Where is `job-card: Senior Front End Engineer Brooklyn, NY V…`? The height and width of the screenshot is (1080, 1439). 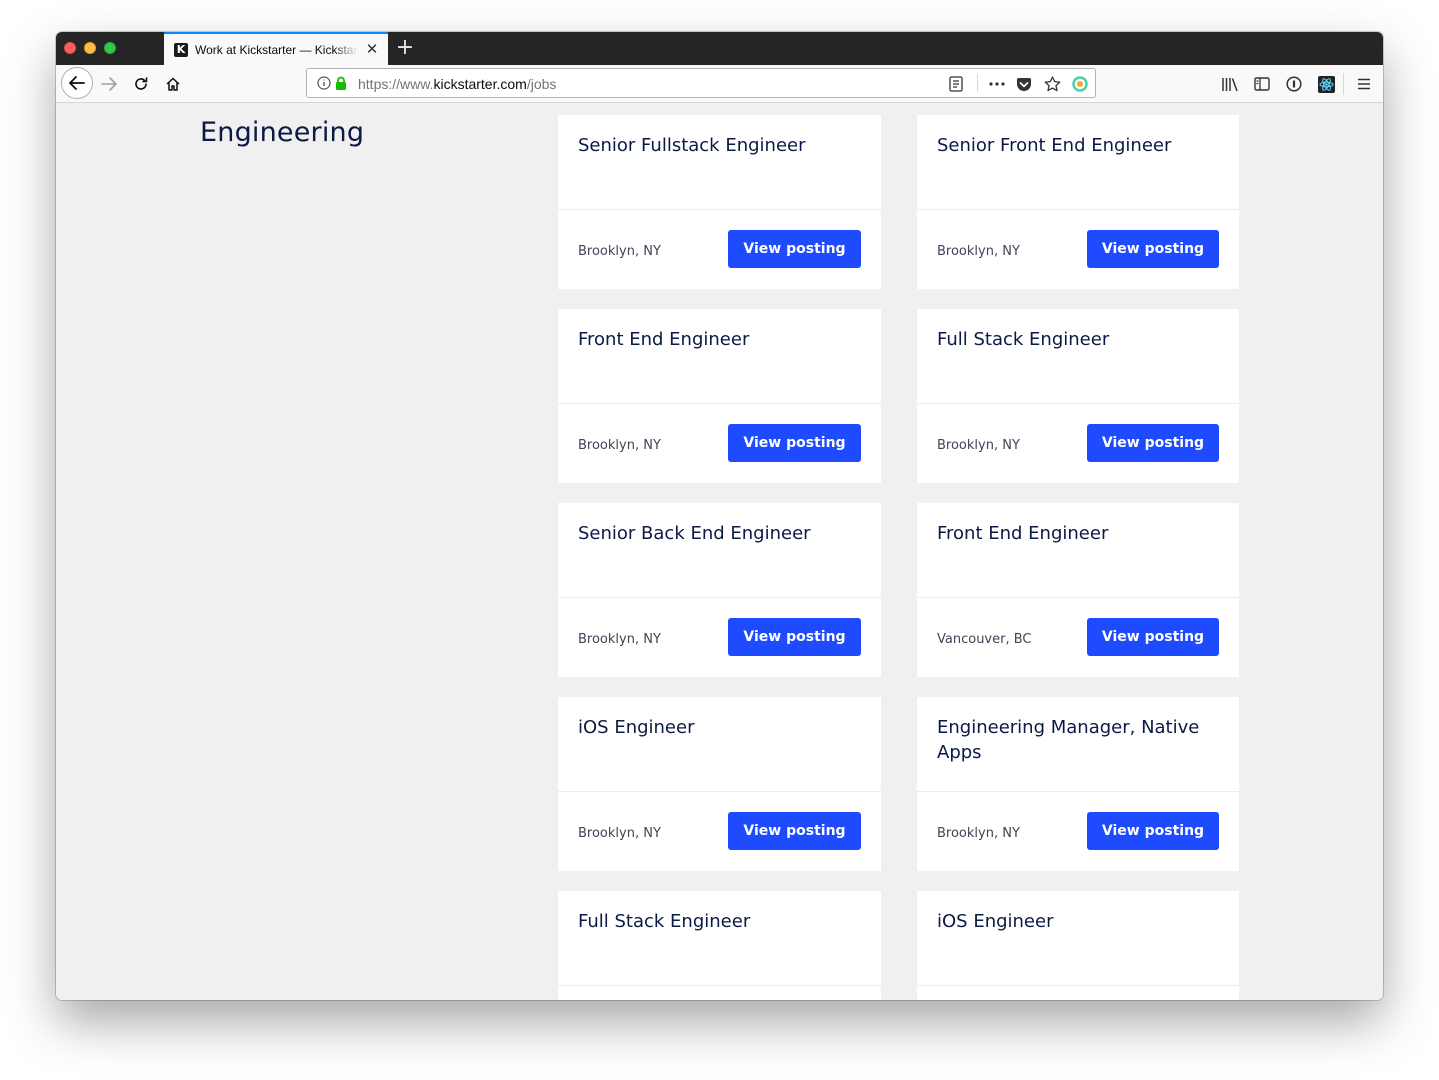
job-card: Senior Front End Engineer Brooklyn, NY V… is located at coordinates (1078, 202).